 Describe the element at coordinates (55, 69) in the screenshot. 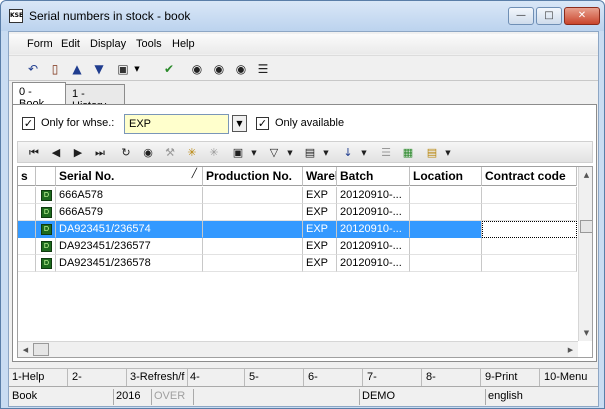

I see `book-icon: ▯` at that location.